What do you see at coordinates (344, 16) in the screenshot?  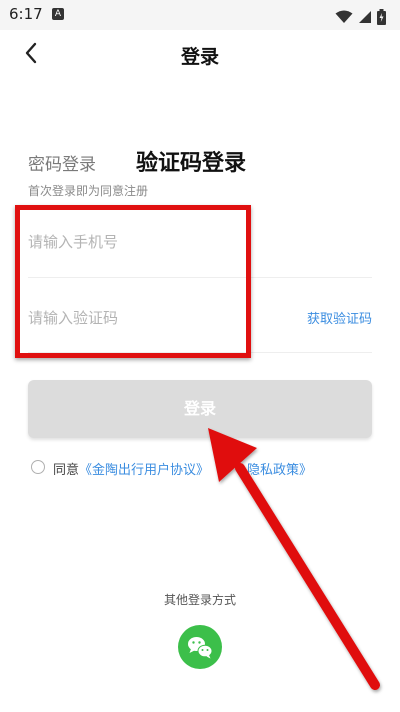 I see `wifi-icon` at bounding box center [344, 16].